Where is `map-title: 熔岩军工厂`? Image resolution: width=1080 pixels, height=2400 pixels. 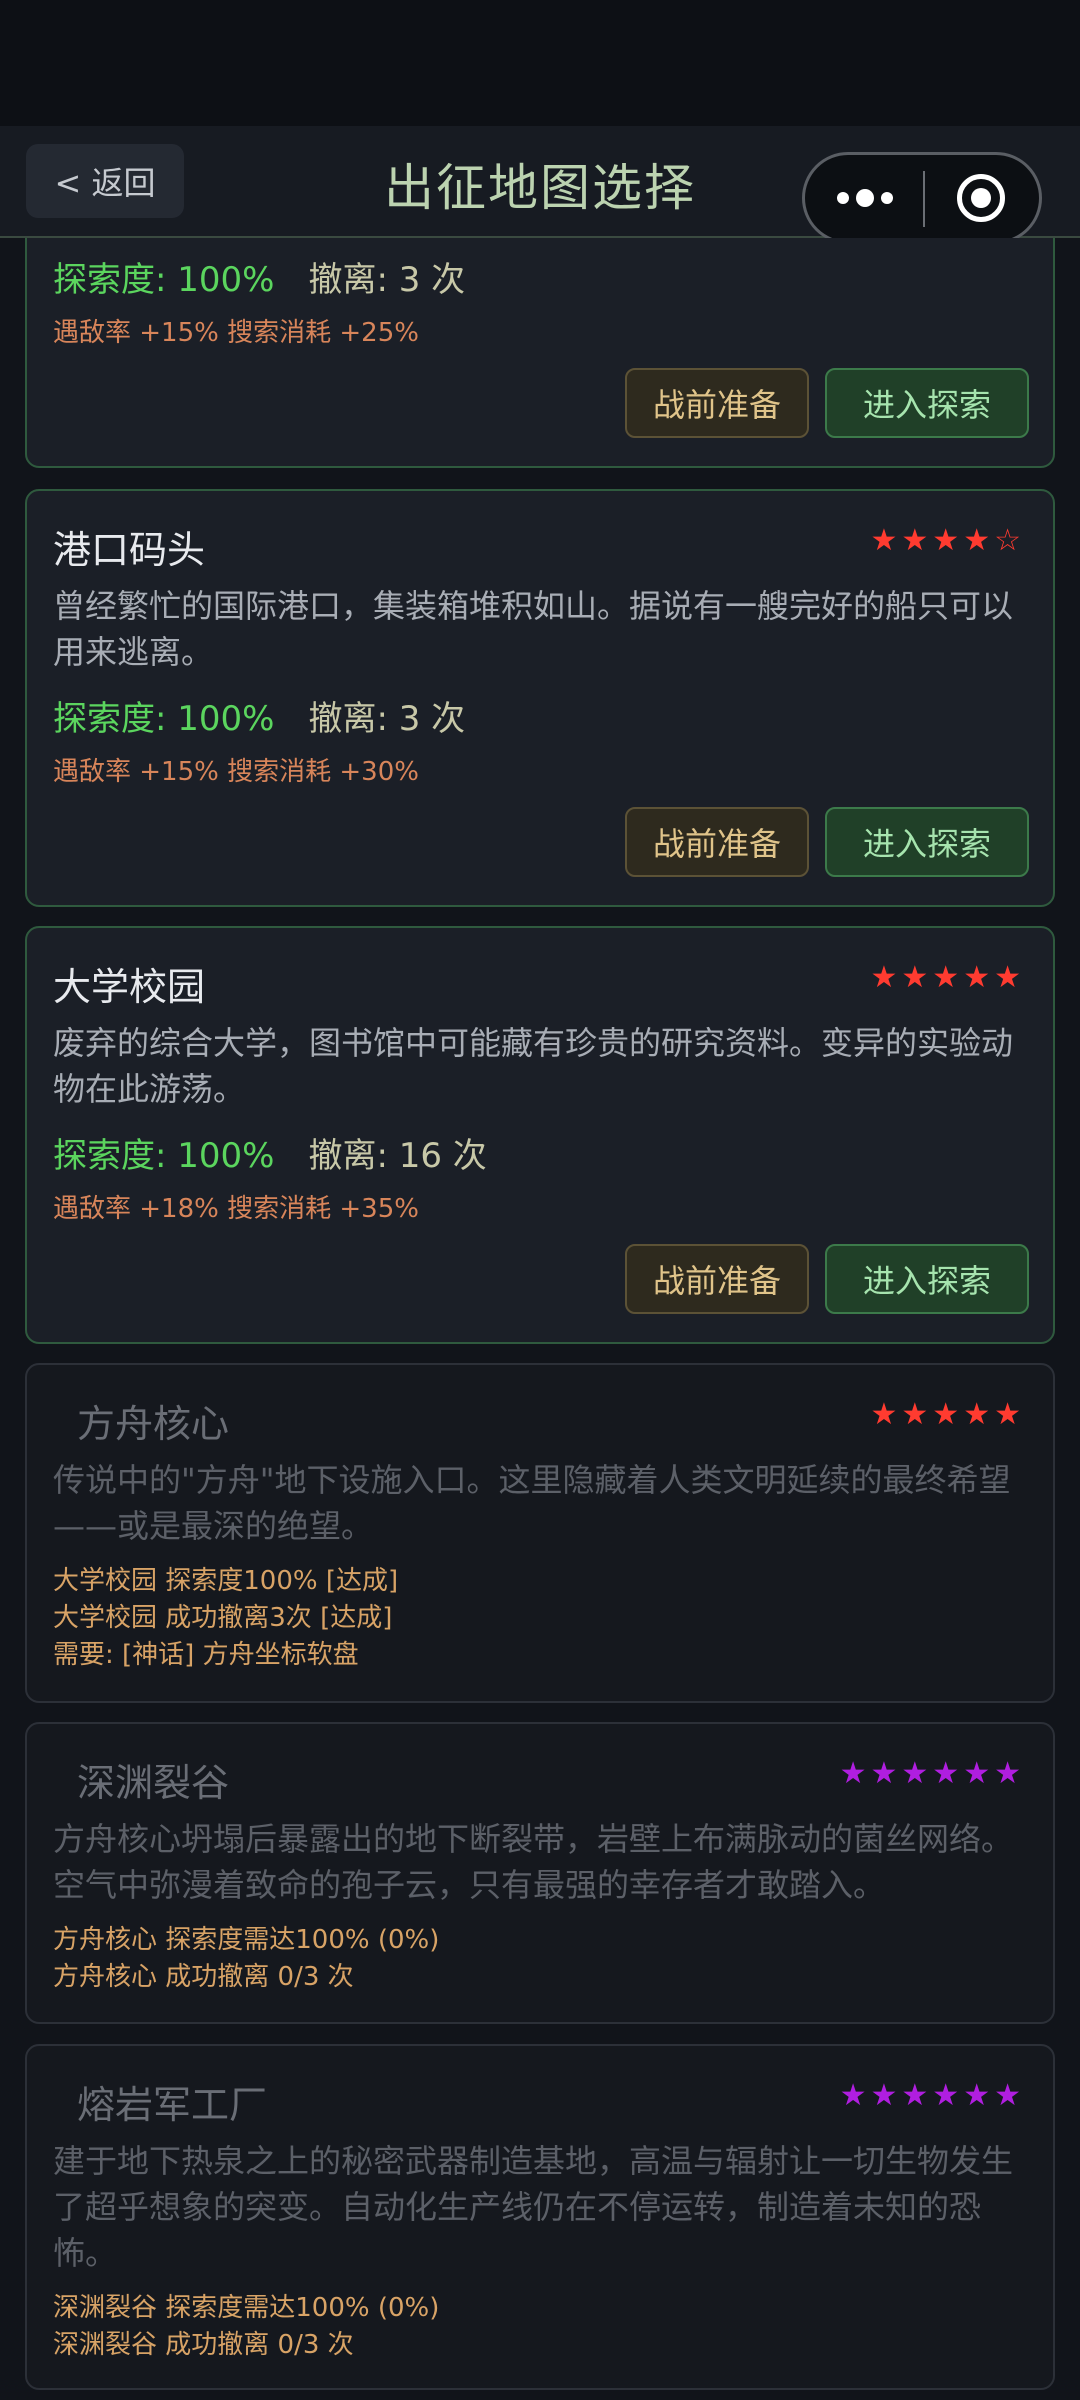
map-title: 熔岩军工厂 is located at coordinates (172, 2105).